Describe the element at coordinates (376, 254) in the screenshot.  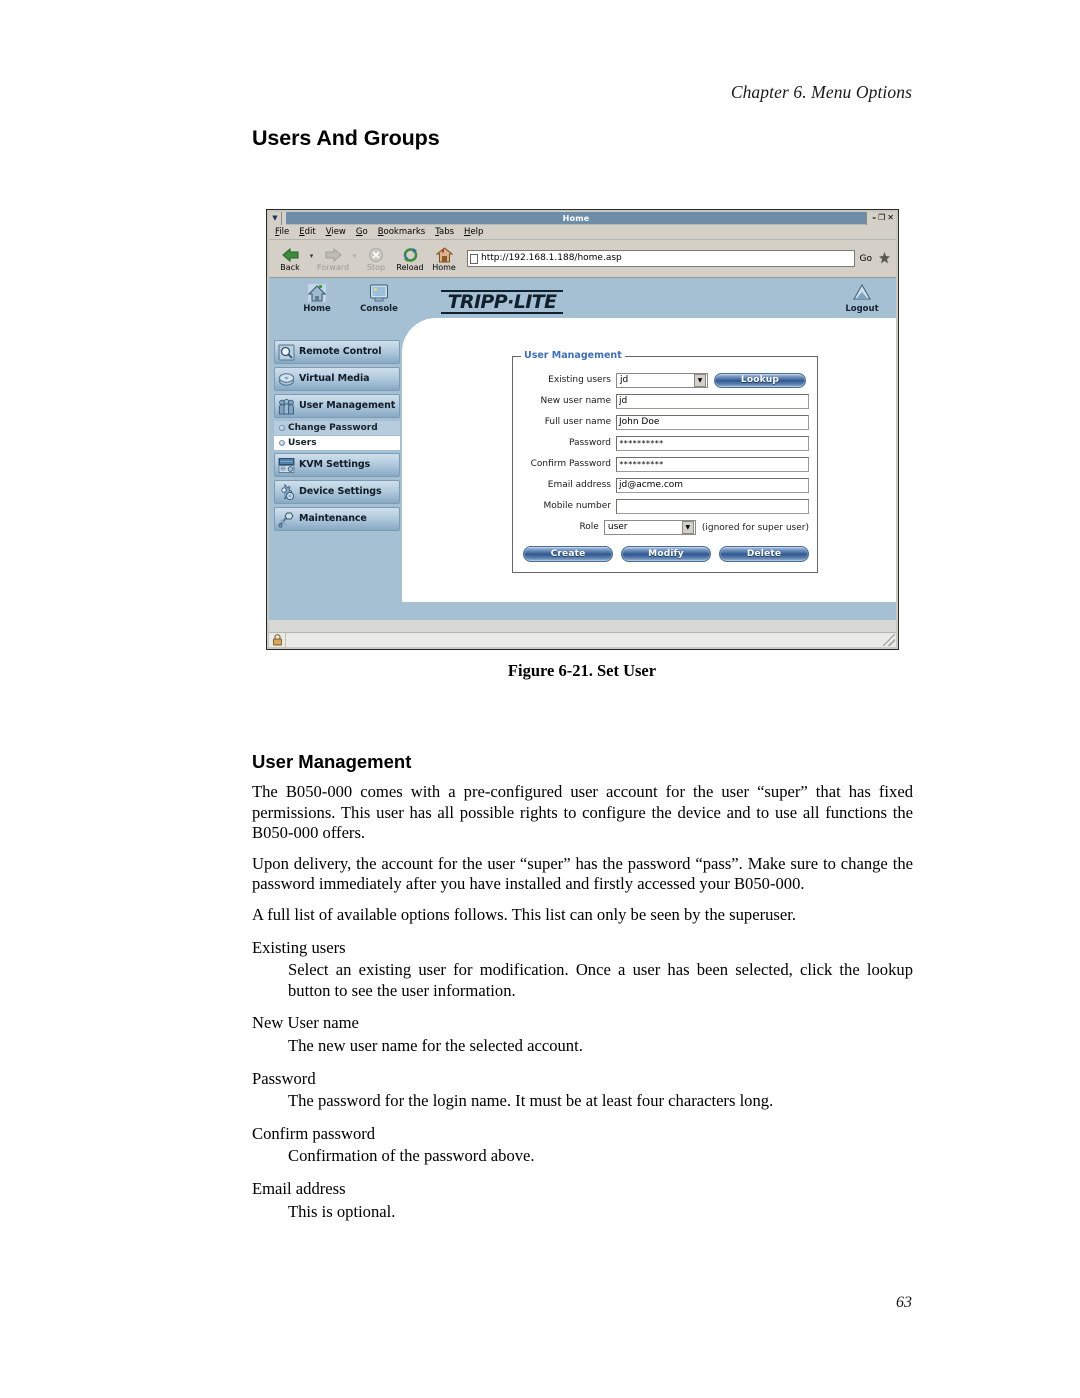
I see `stop-icon` at that location.